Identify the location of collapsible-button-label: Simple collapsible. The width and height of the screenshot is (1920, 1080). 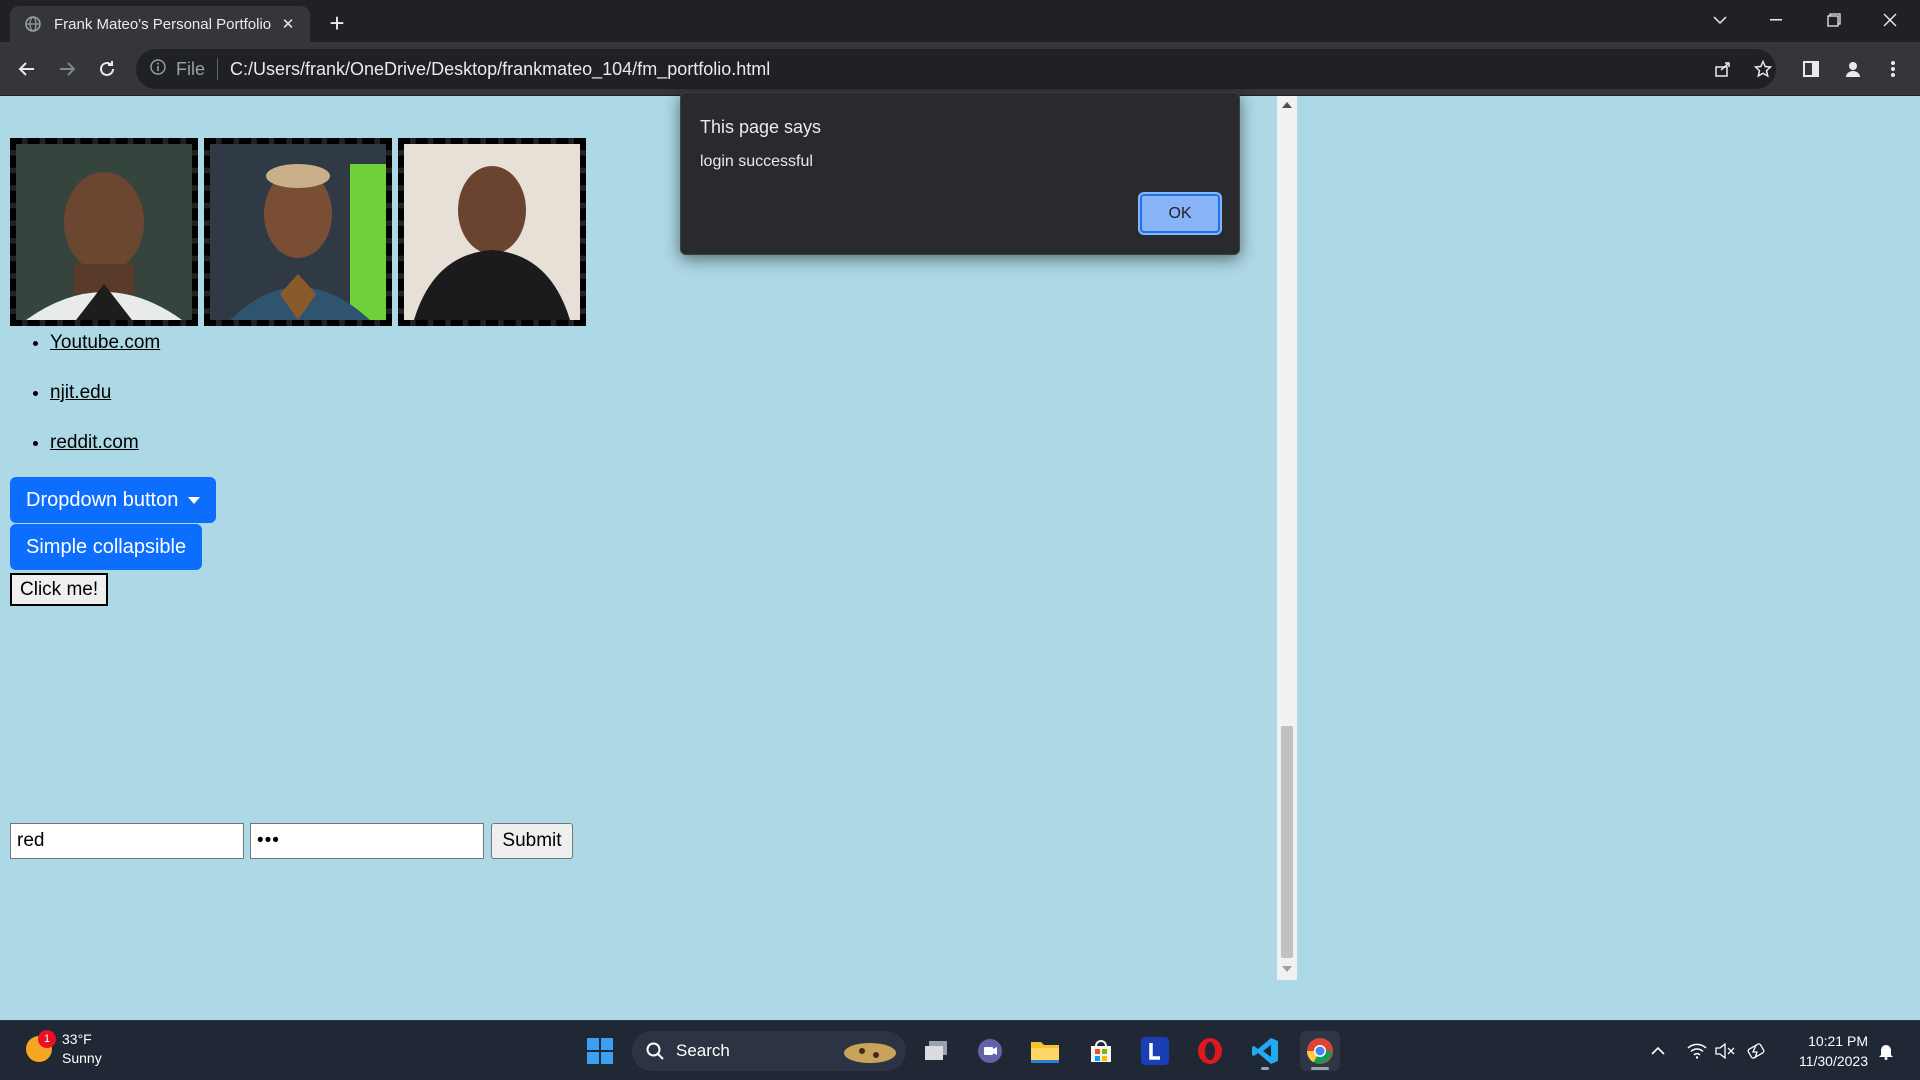
(106, 546).